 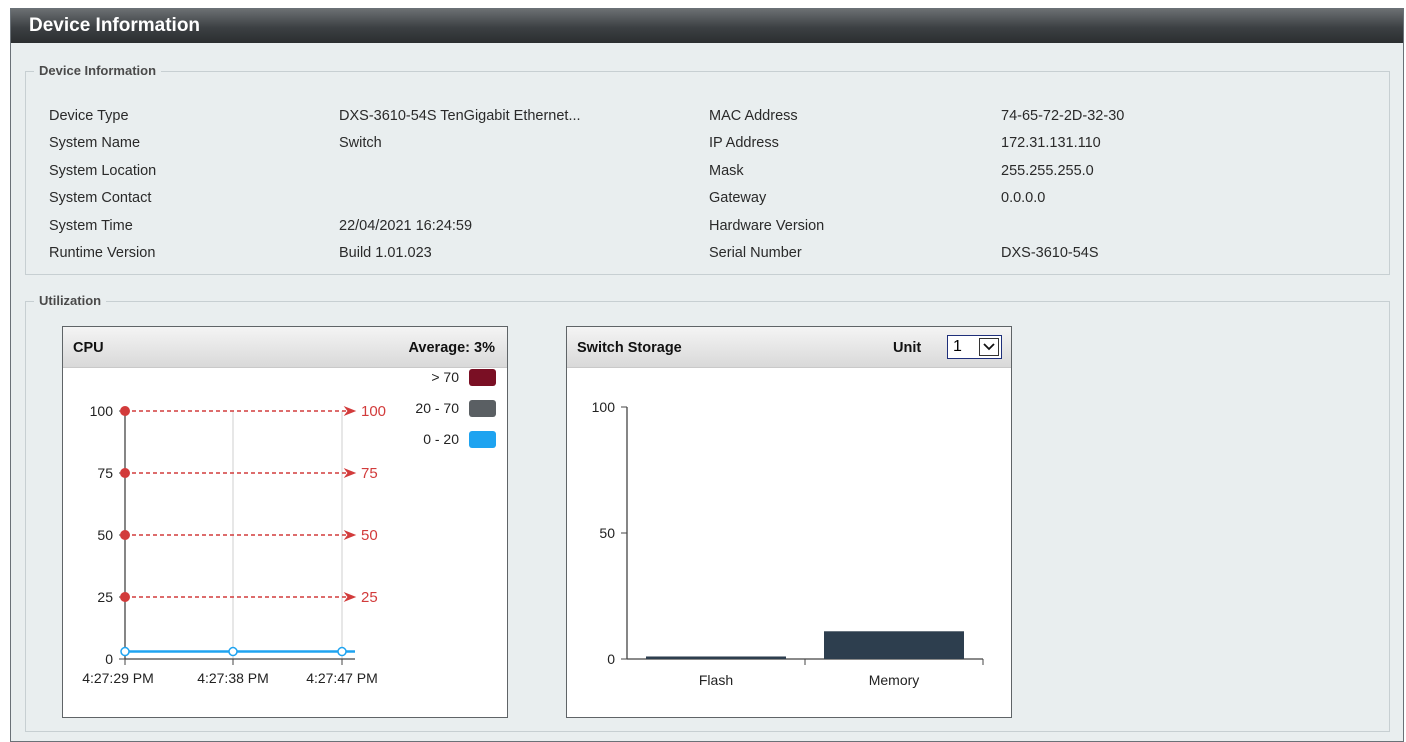 I want to click on system-name-value: Switch, so click(x=360, y=143).